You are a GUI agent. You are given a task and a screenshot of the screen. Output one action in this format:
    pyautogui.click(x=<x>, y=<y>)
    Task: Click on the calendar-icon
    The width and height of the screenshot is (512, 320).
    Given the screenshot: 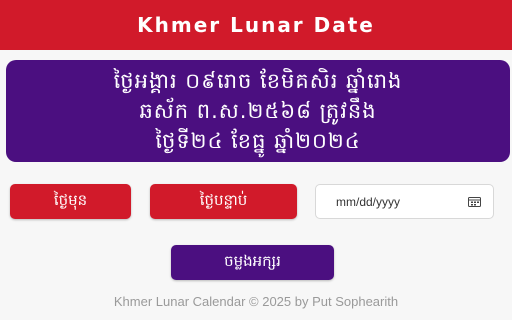 What is the action you would take?
    pyautogui.click(x=474, y=201)
    